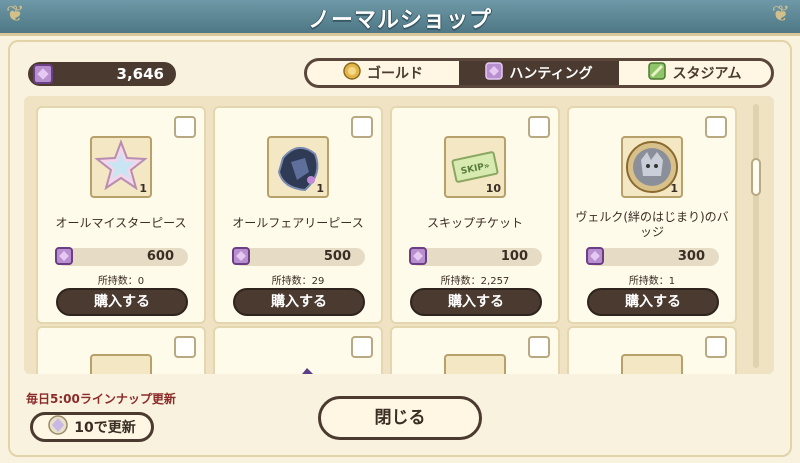  I want to click on item-card: 1 ヴェルク(絆のはじまり)のバッジ 300 所持数：1 購入する, so click(652, 215).